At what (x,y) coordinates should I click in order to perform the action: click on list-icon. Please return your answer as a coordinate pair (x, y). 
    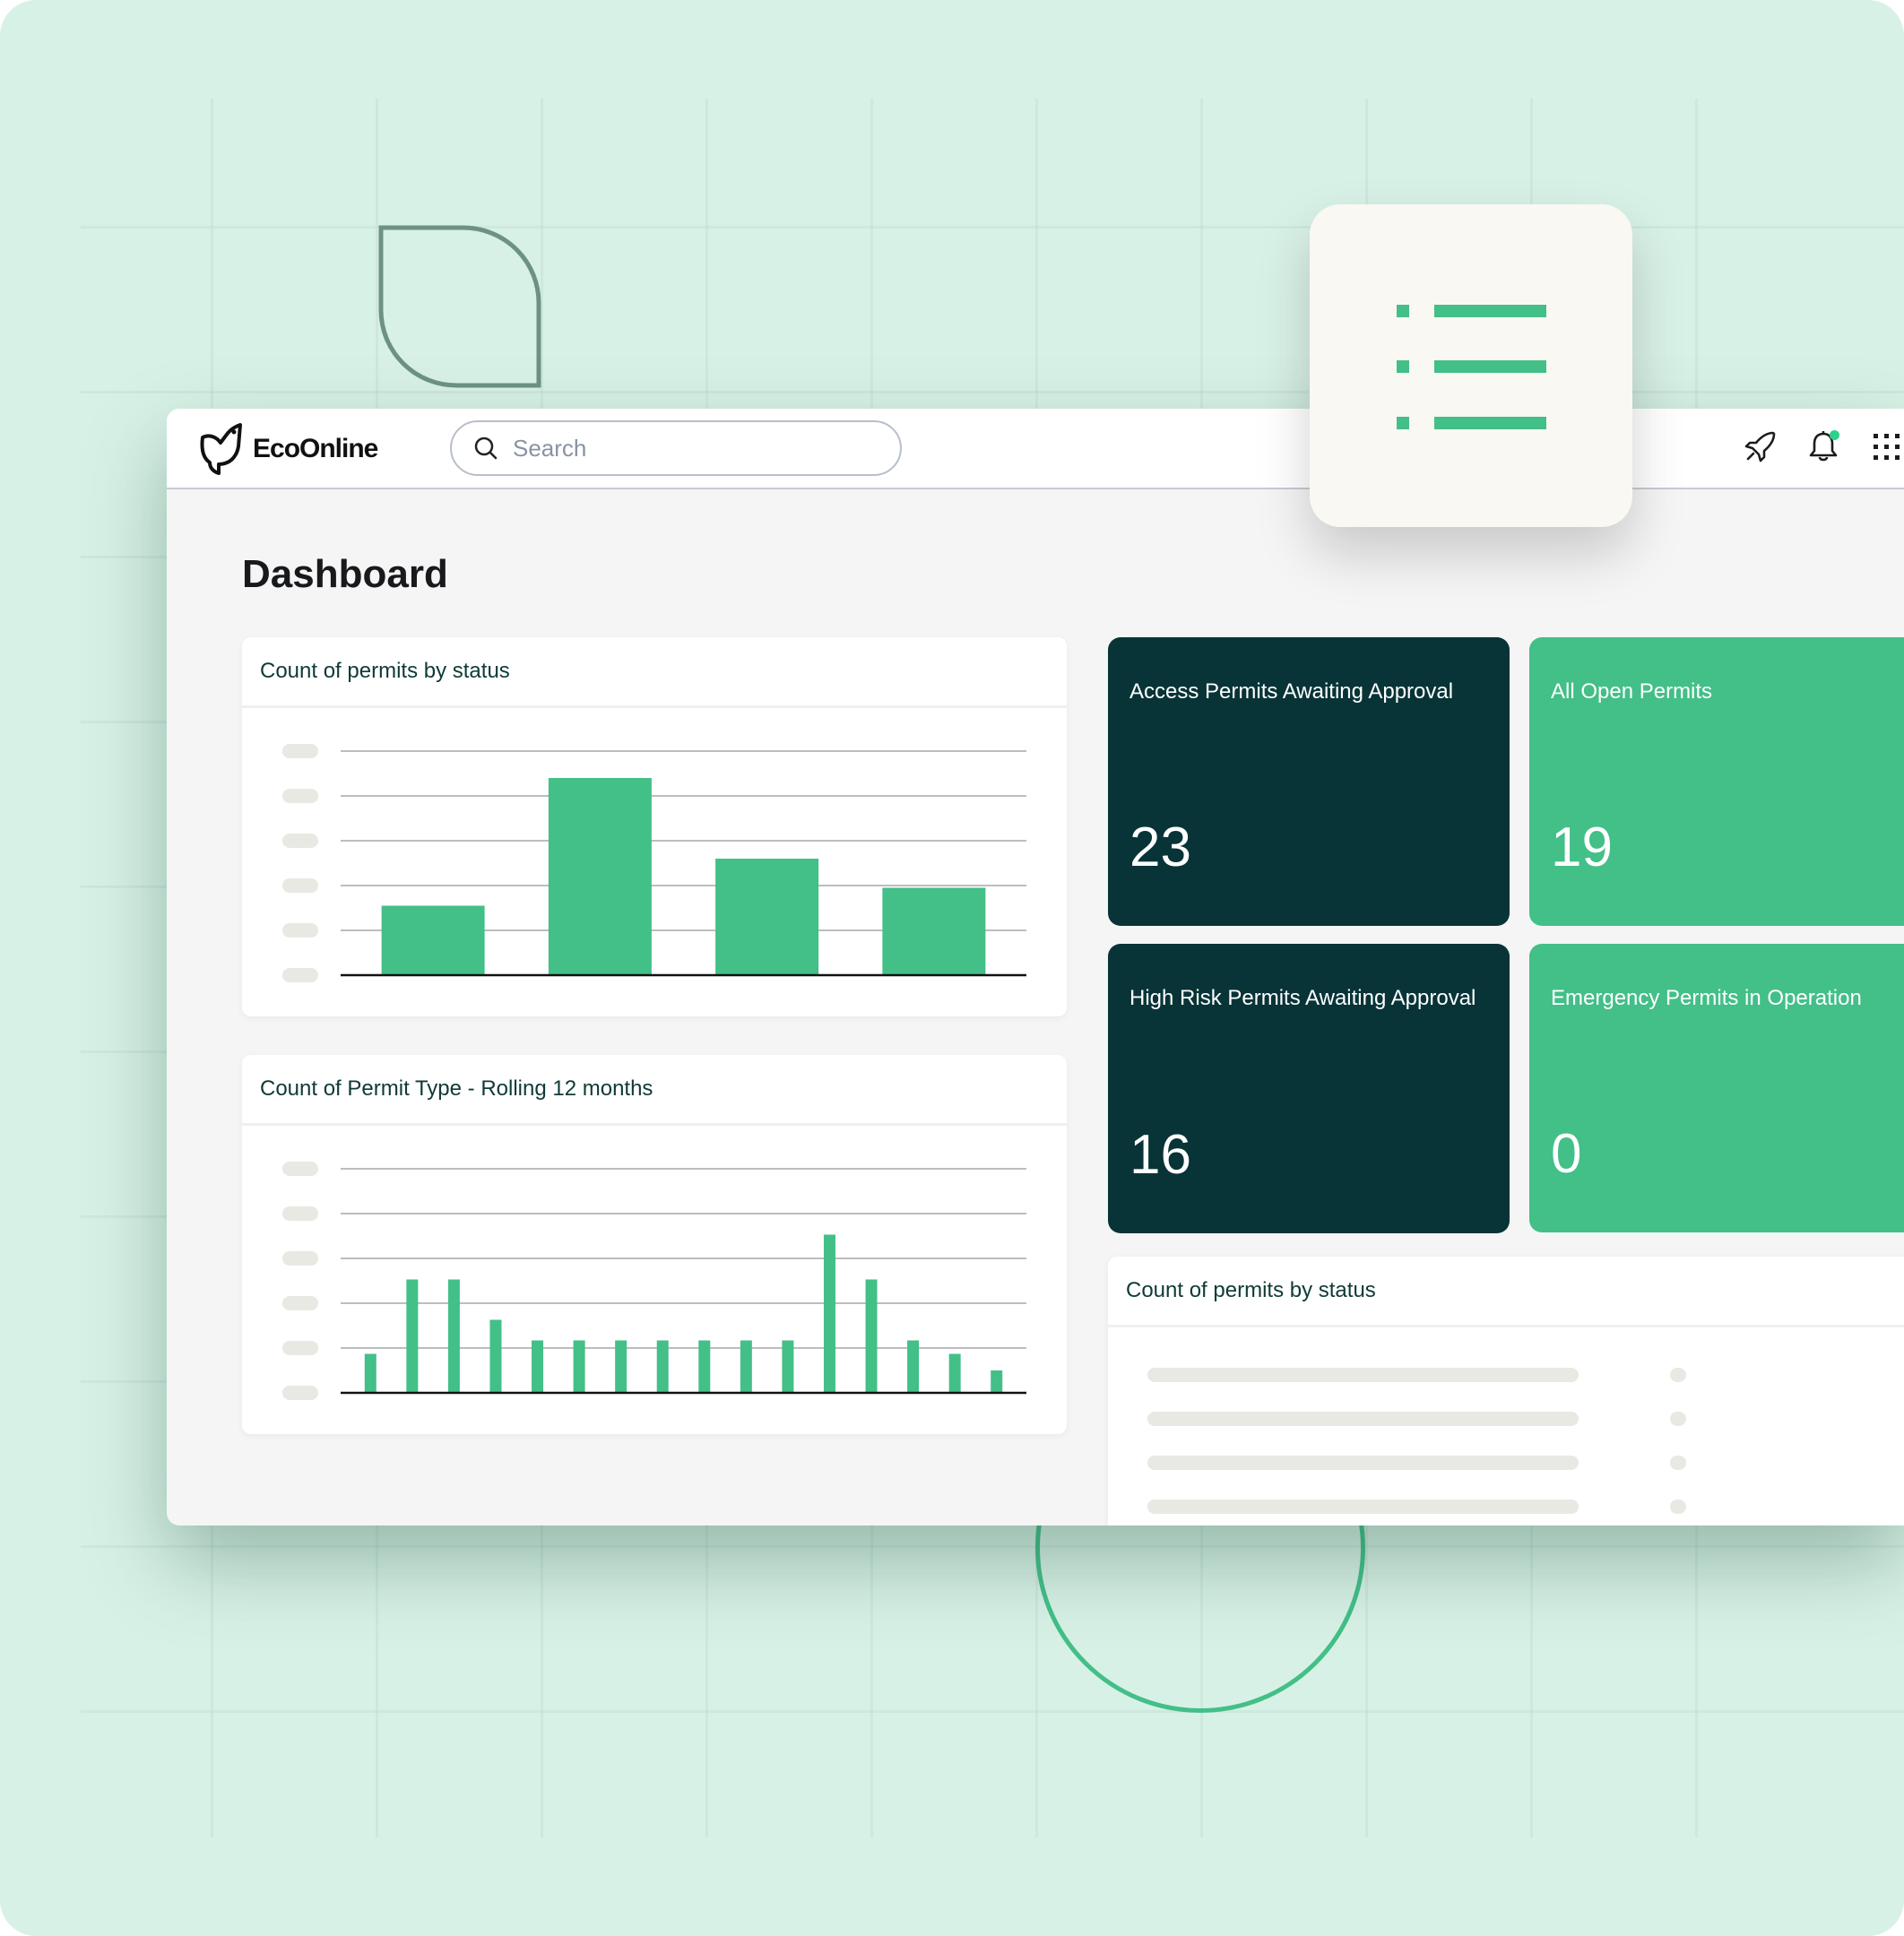
    Looking at the image, I should click on (1471, 367).